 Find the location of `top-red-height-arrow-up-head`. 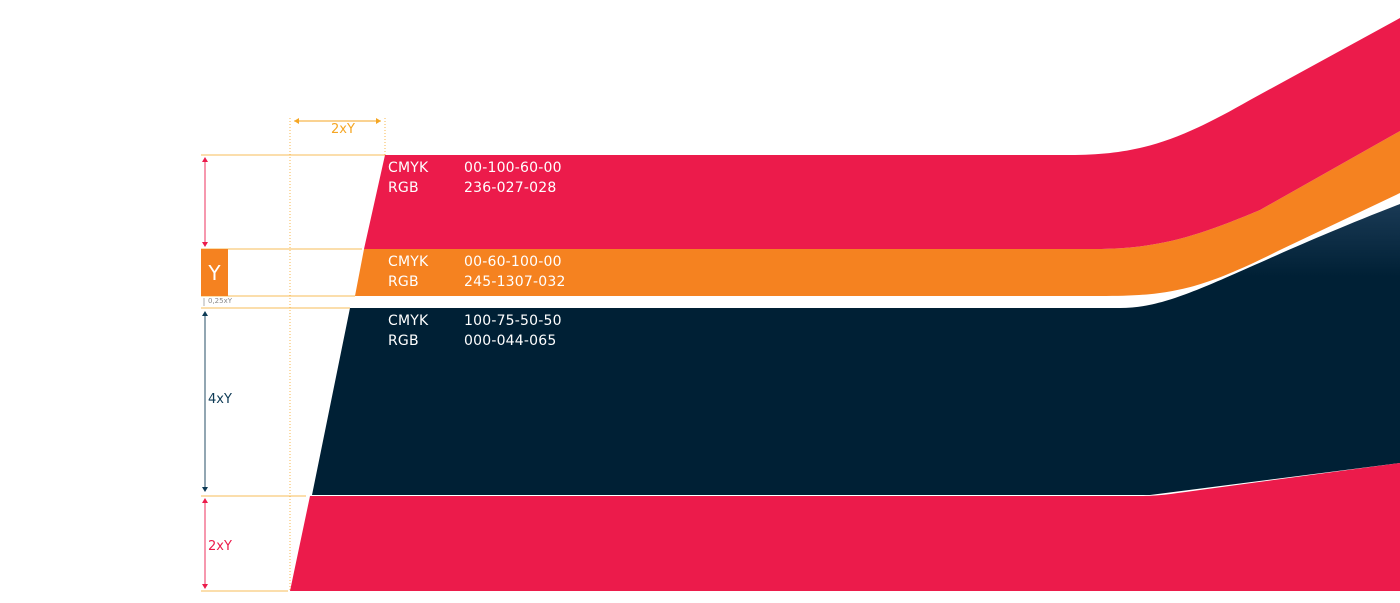

top-red-height-arrow-up-head is located at coordinates (205, 159).